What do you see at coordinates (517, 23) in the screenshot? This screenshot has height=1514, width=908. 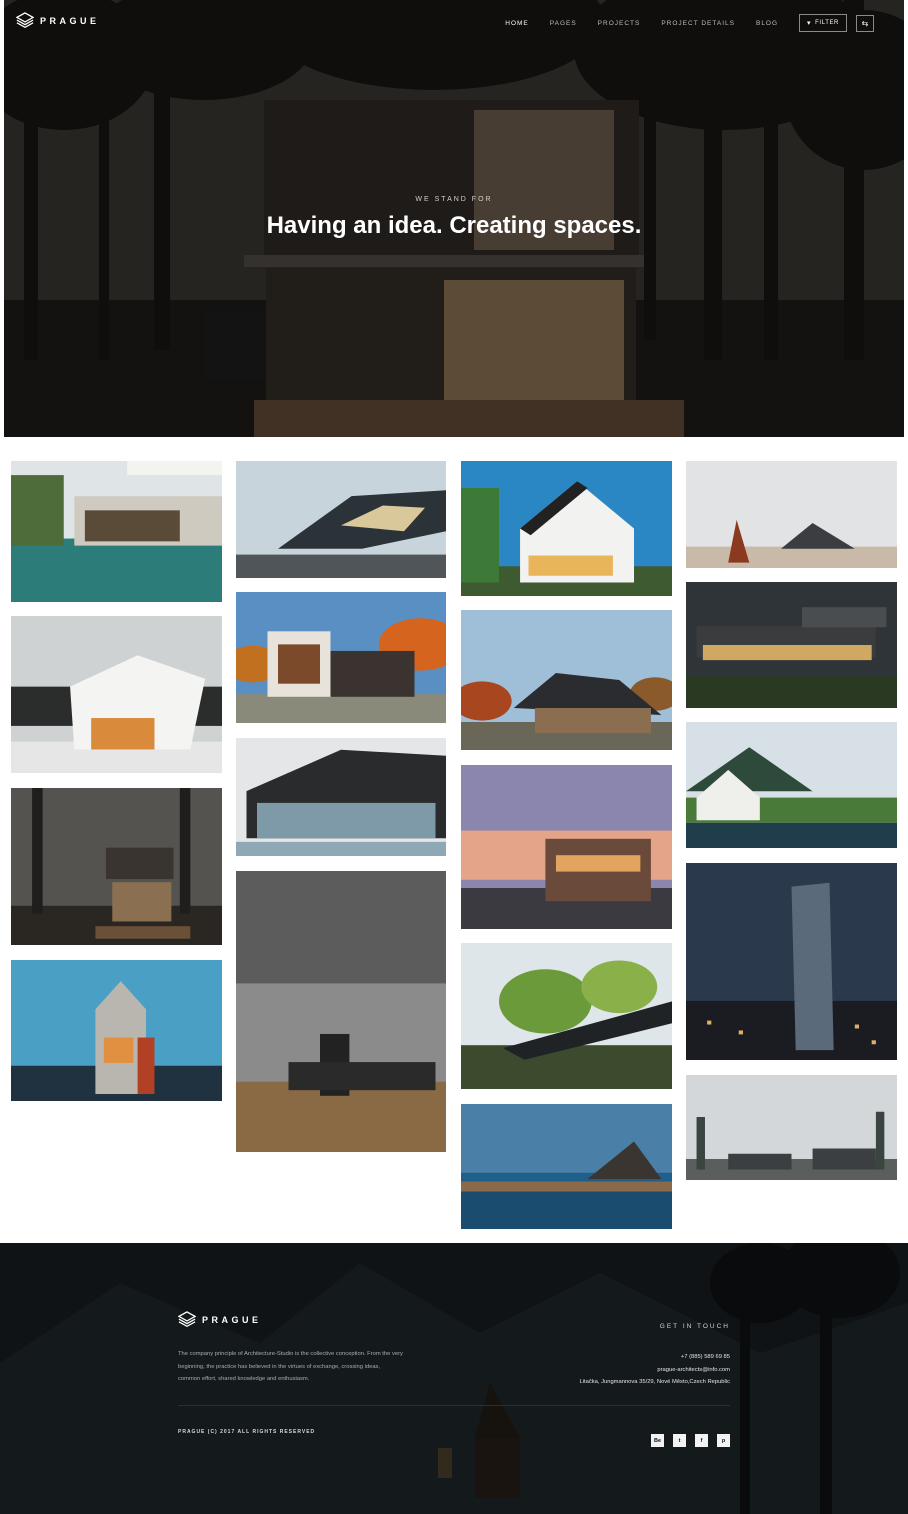 I see `nav-item-home: HOME` at bounding box center [517, 23].